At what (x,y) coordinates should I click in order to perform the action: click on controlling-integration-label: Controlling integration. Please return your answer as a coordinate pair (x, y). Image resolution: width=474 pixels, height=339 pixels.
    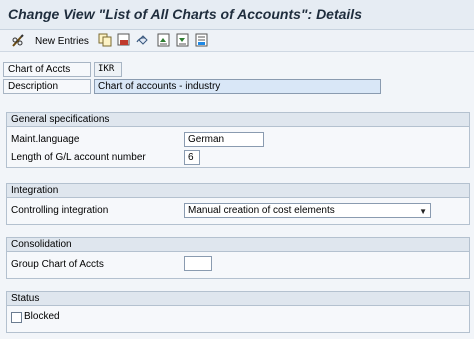
    Looking at the image, I should click on (60, 210).